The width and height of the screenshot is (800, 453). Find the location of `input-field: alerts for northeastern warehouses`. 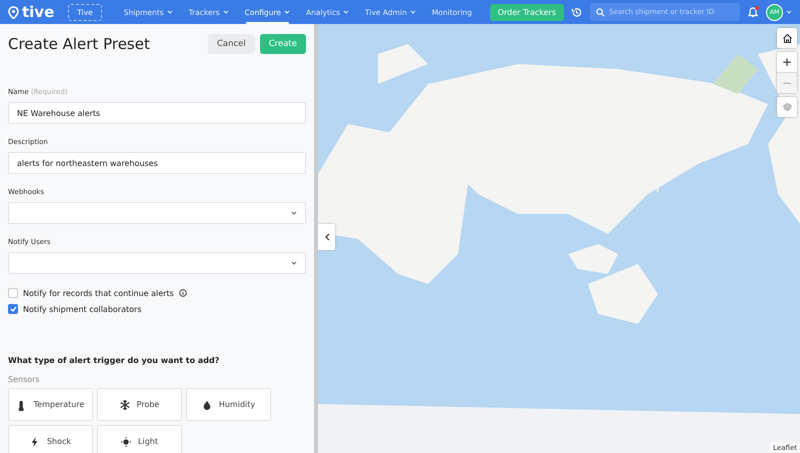

input-field: alerts for northeastern warehouses is located at coordinates (157, 163).